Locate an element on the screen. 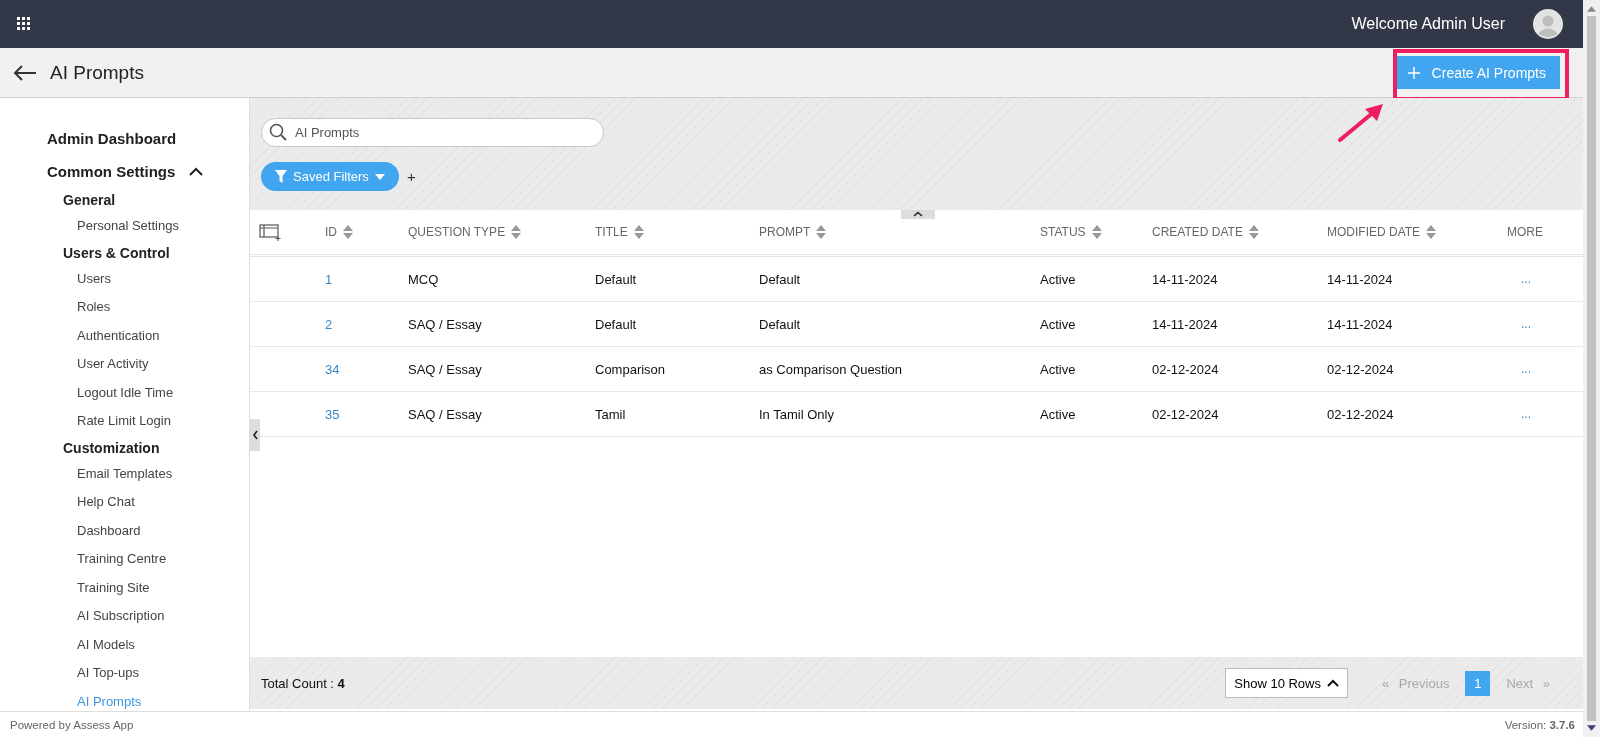  filter-icon is located at coordinates (281, 176).